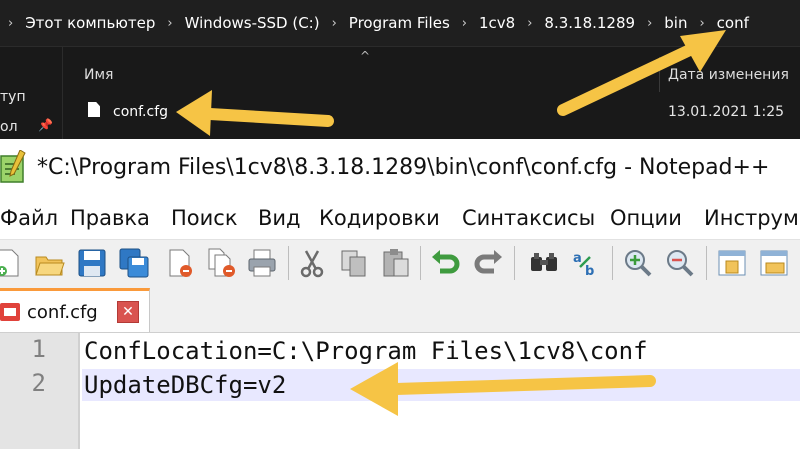 The height and width of the screenshot is (449, 800). I want to click on menu-tools: Инструм, so click(751, 218).